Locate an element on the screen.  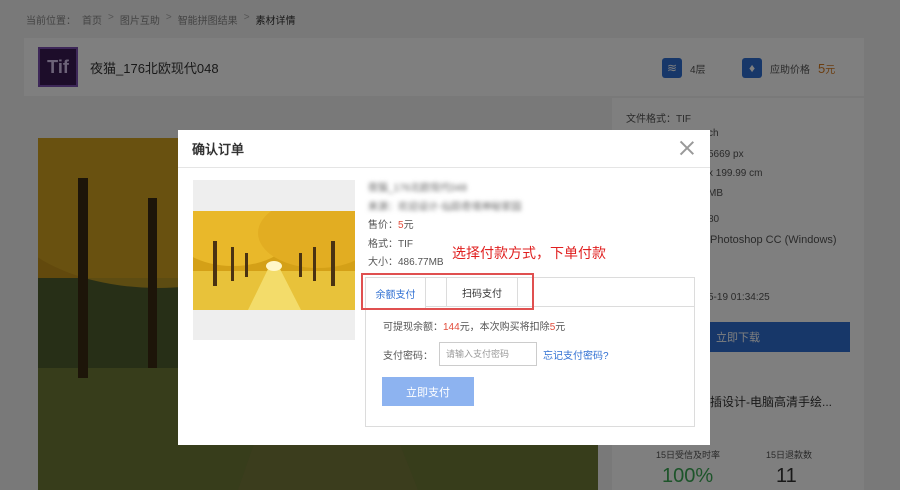
pay-now-button: 立即支付 is located at coordinates (428, 391).